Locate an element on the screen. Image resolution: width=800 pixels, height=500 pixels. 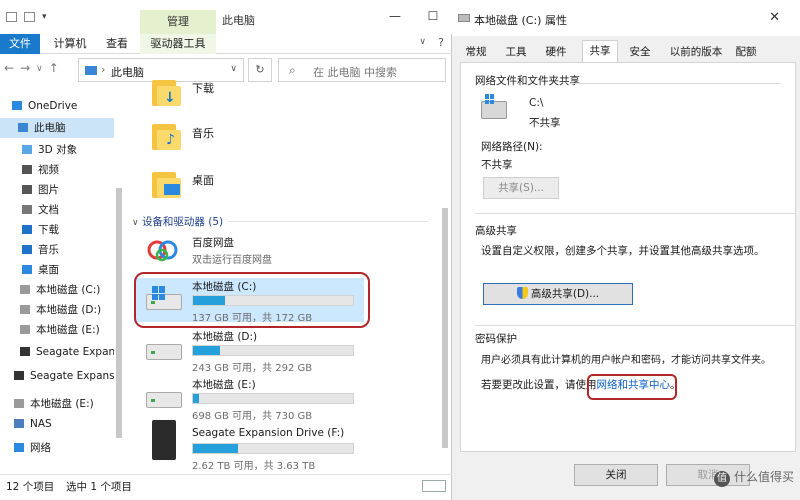
nav-item-label: 文档 is located at coordinates (48, 210).